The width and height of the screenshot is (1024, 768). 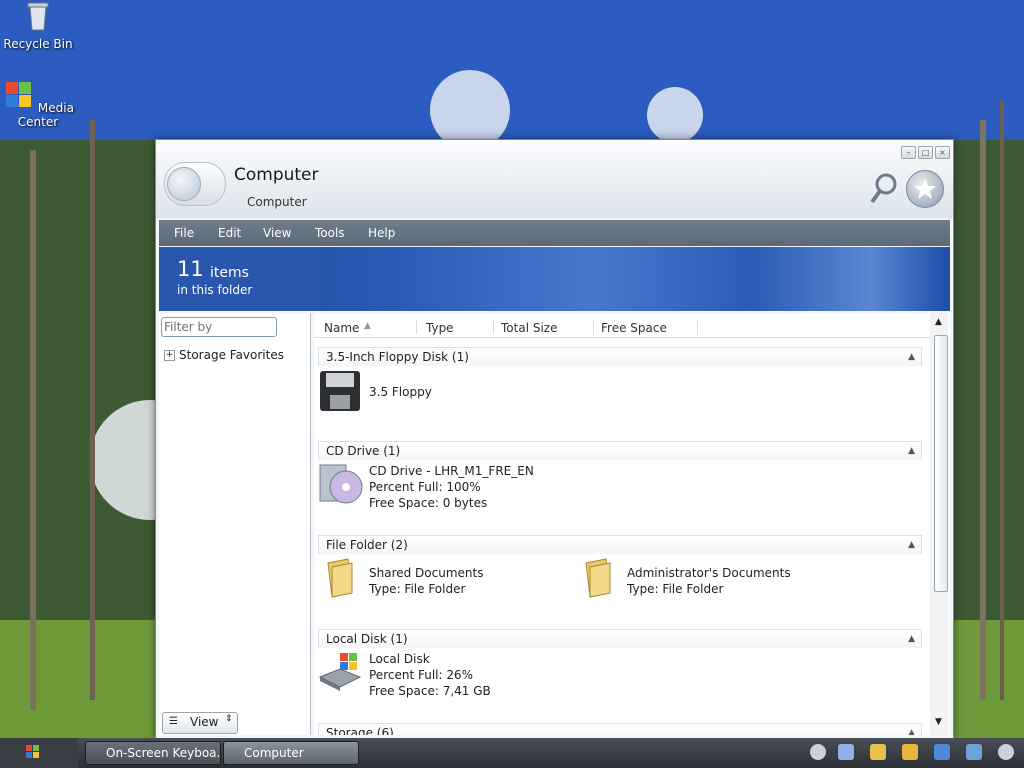 I want to click on drive-item-floppy: 3.5 Floppy, so click(x=400, y=392).